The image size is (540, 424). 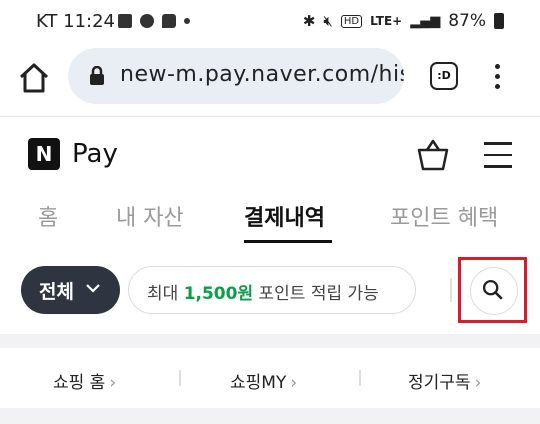 I want to click on network-label: LTE+, so click(x=386, y=21).